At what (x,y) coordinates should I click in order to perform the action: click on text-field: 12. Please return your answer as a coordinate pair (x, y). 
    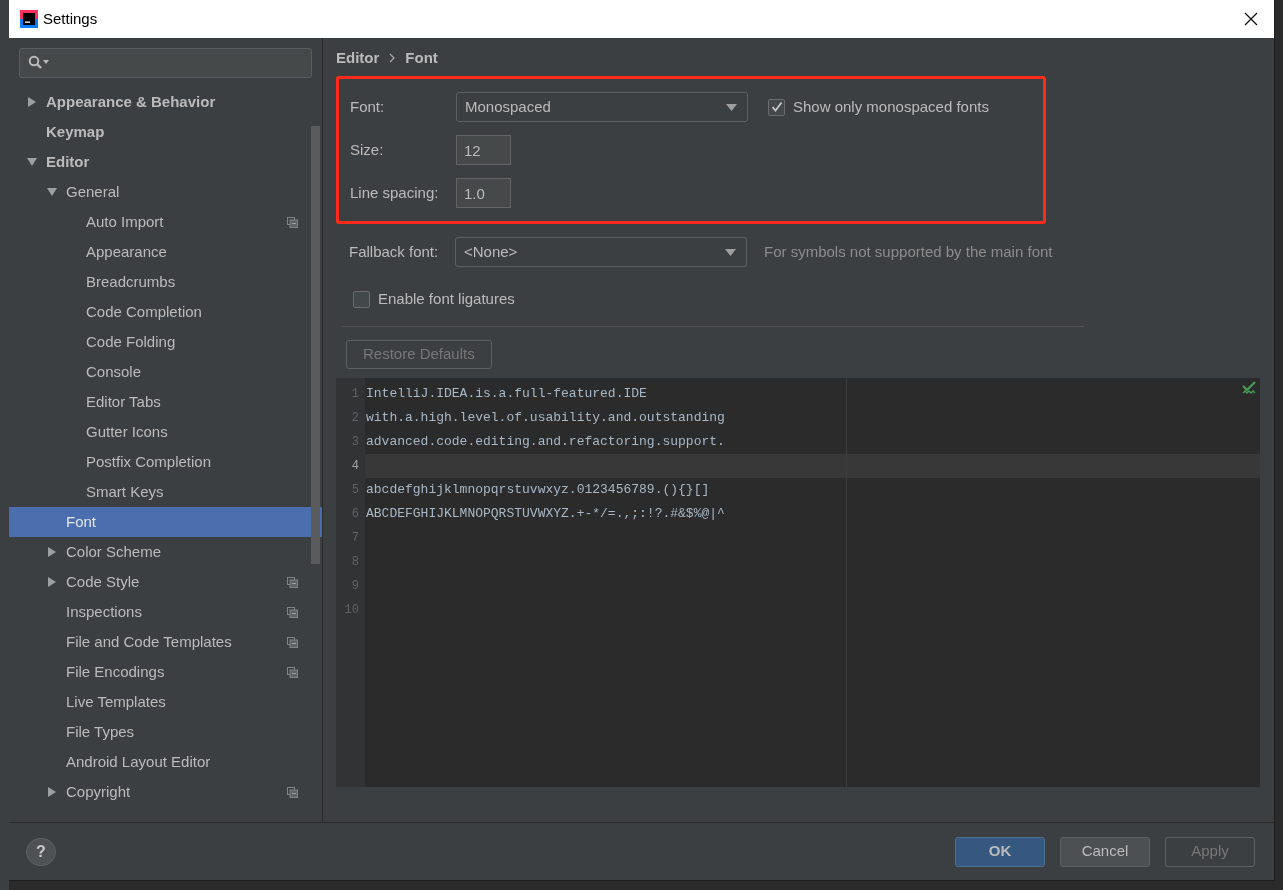
    Looking at the image, I should click on (483, 150).